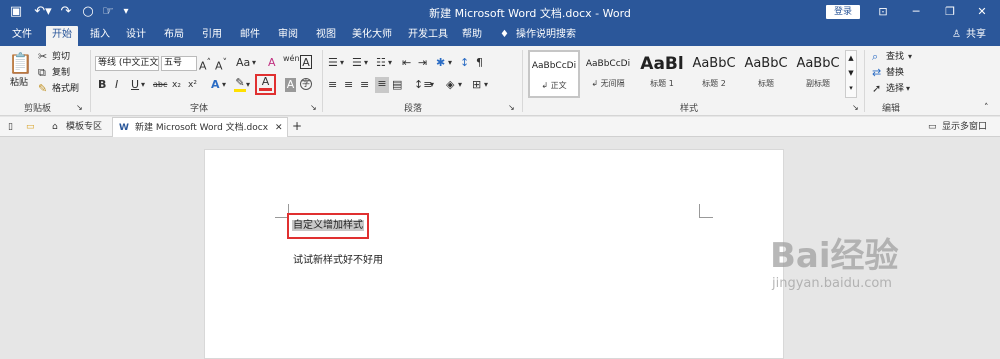 The image size is (1000, 359). What do you see at coordinates (428, 35) in the screenshot?
I see `tab-developer: 开发工具` at bounding box center [428, 35].